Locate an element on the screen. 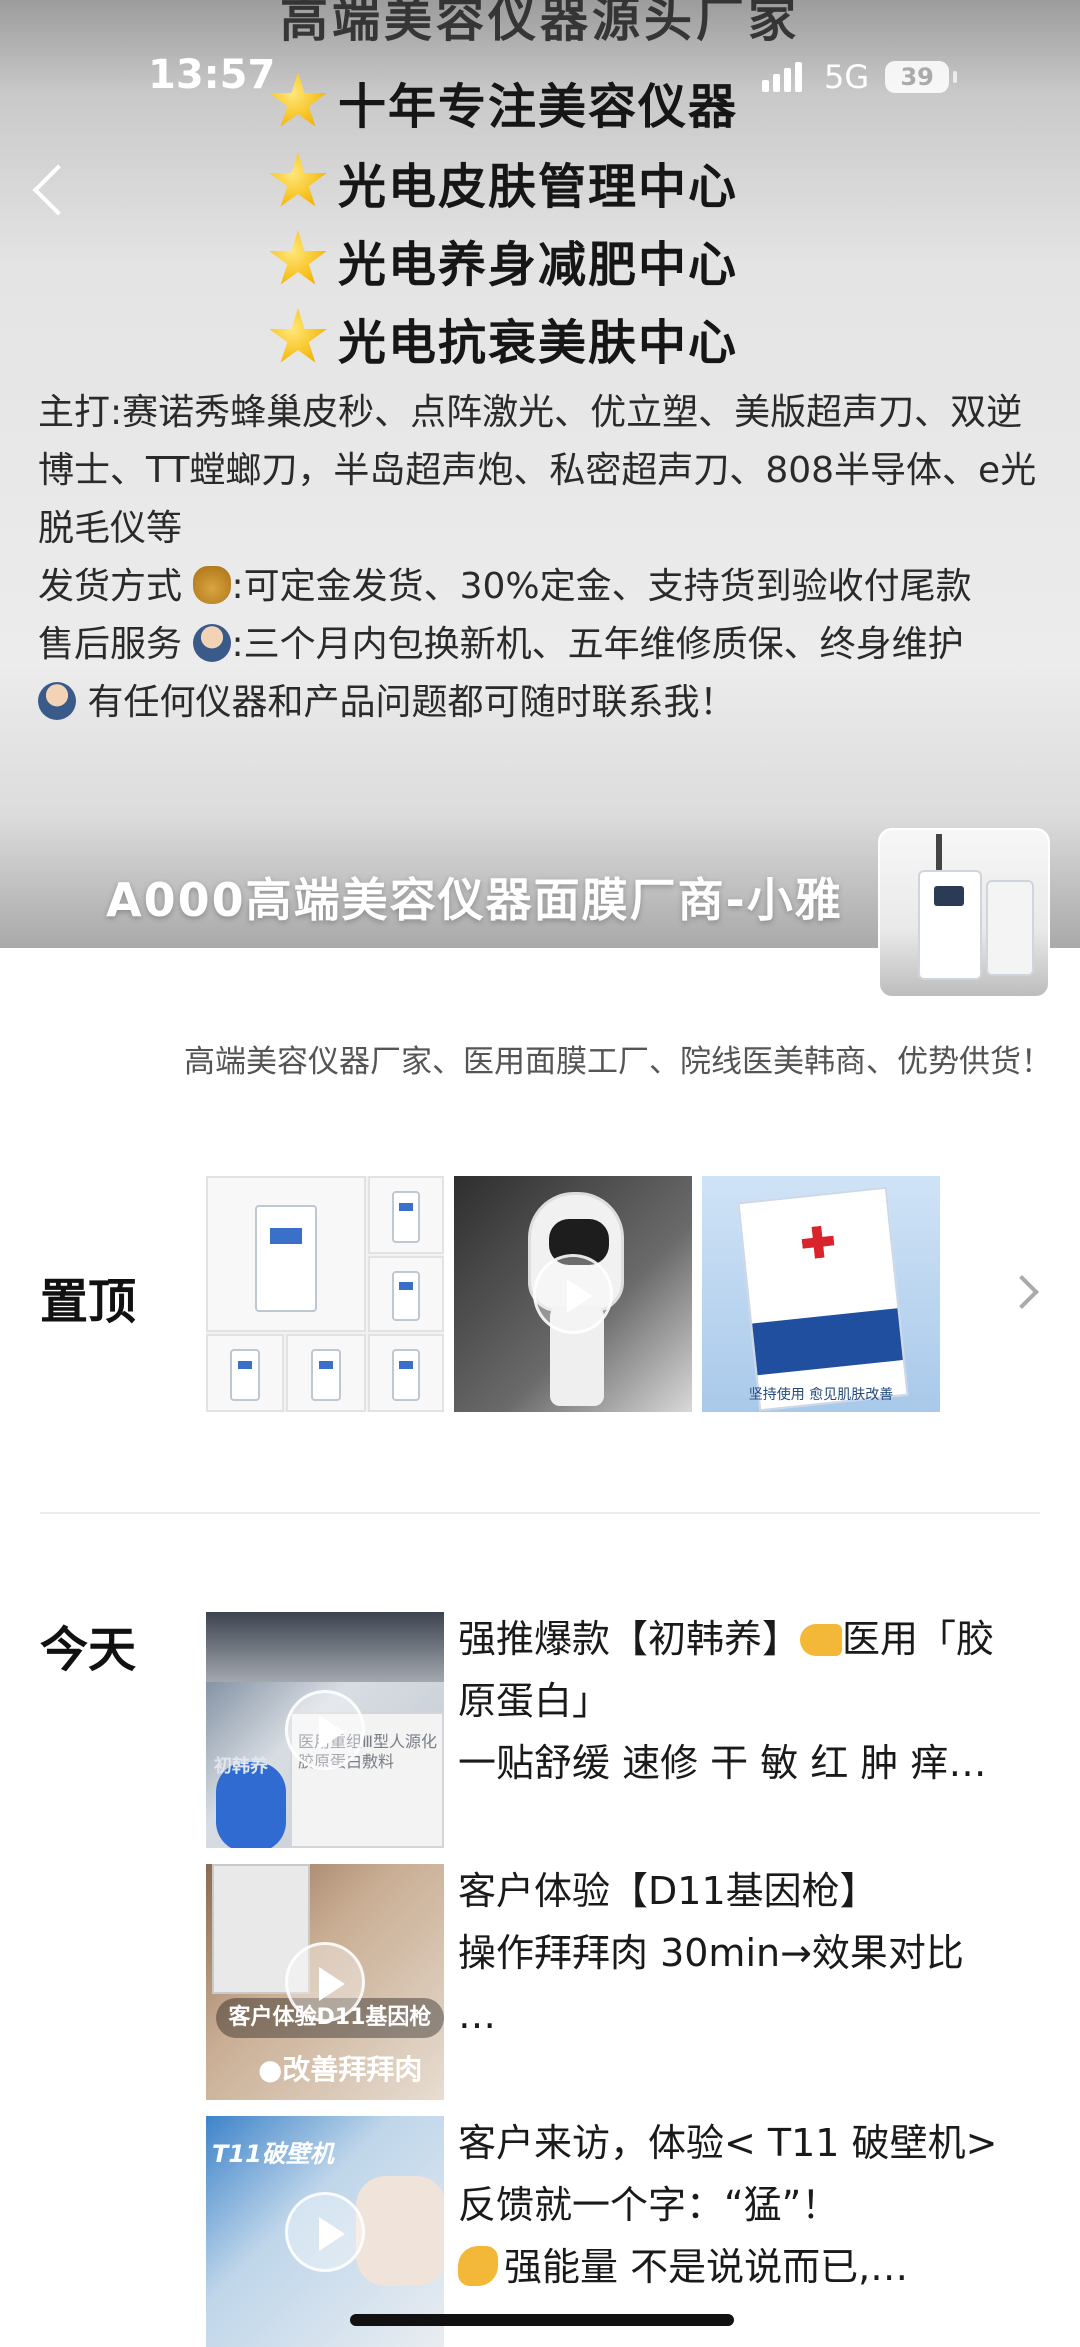  money-bag-icon is located at coordinates (212, 585).